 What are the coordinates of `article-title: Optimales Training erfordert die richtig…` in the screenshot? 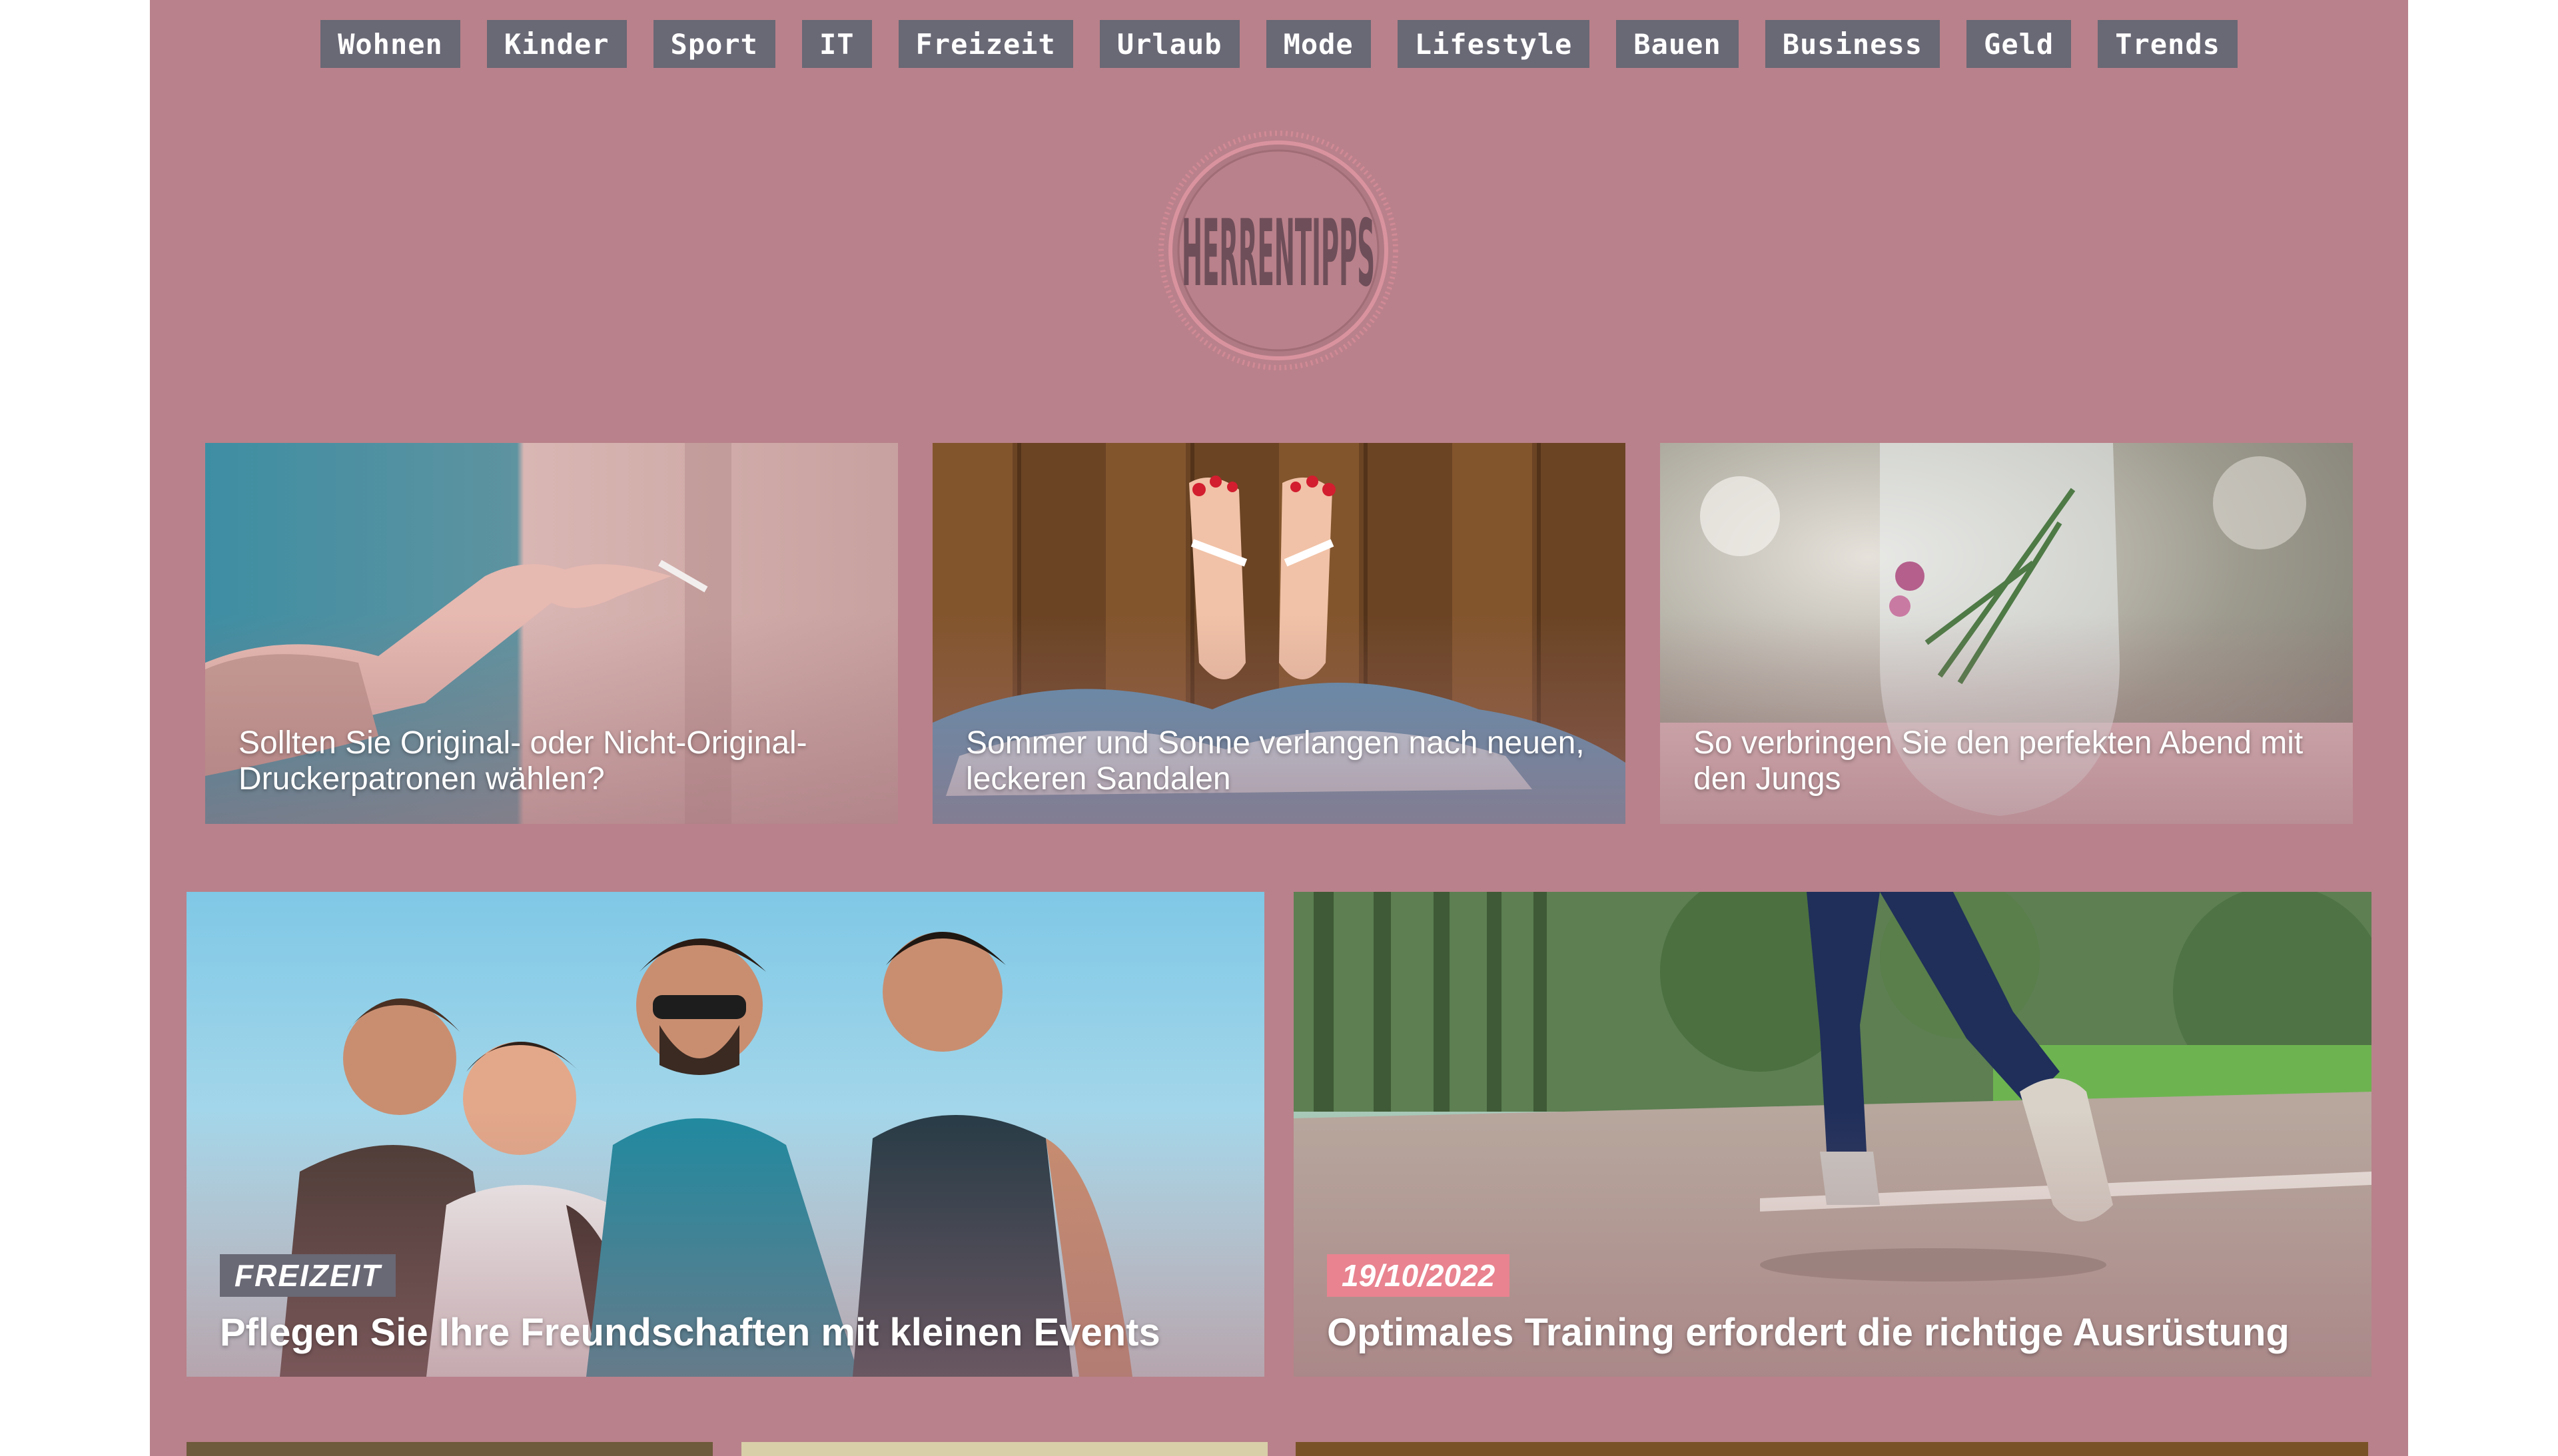 It's located at (1836, 1332).